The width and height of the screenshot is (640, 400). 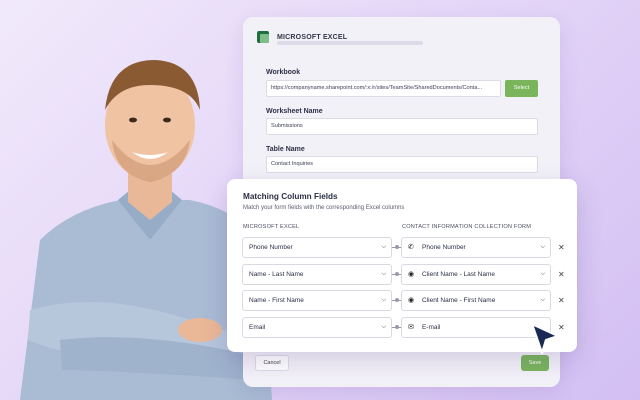 I want to click on excel-column-select: Name - First Name ⌵, so click(x=317, y=300).